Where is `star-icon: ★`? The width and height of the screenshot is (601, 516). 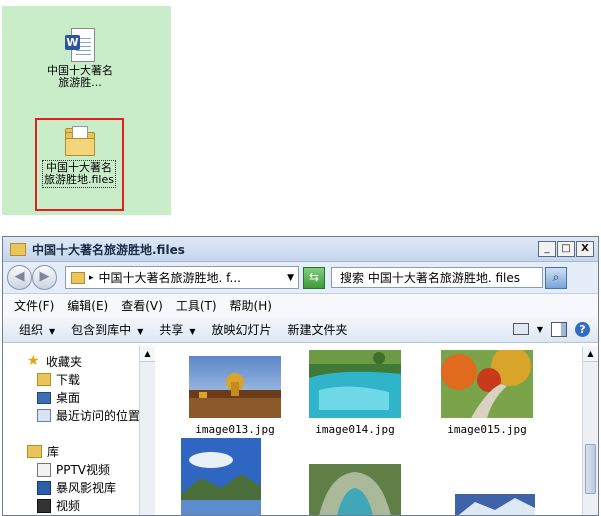 star-icon: ★ is located at coordinates (33, 361).